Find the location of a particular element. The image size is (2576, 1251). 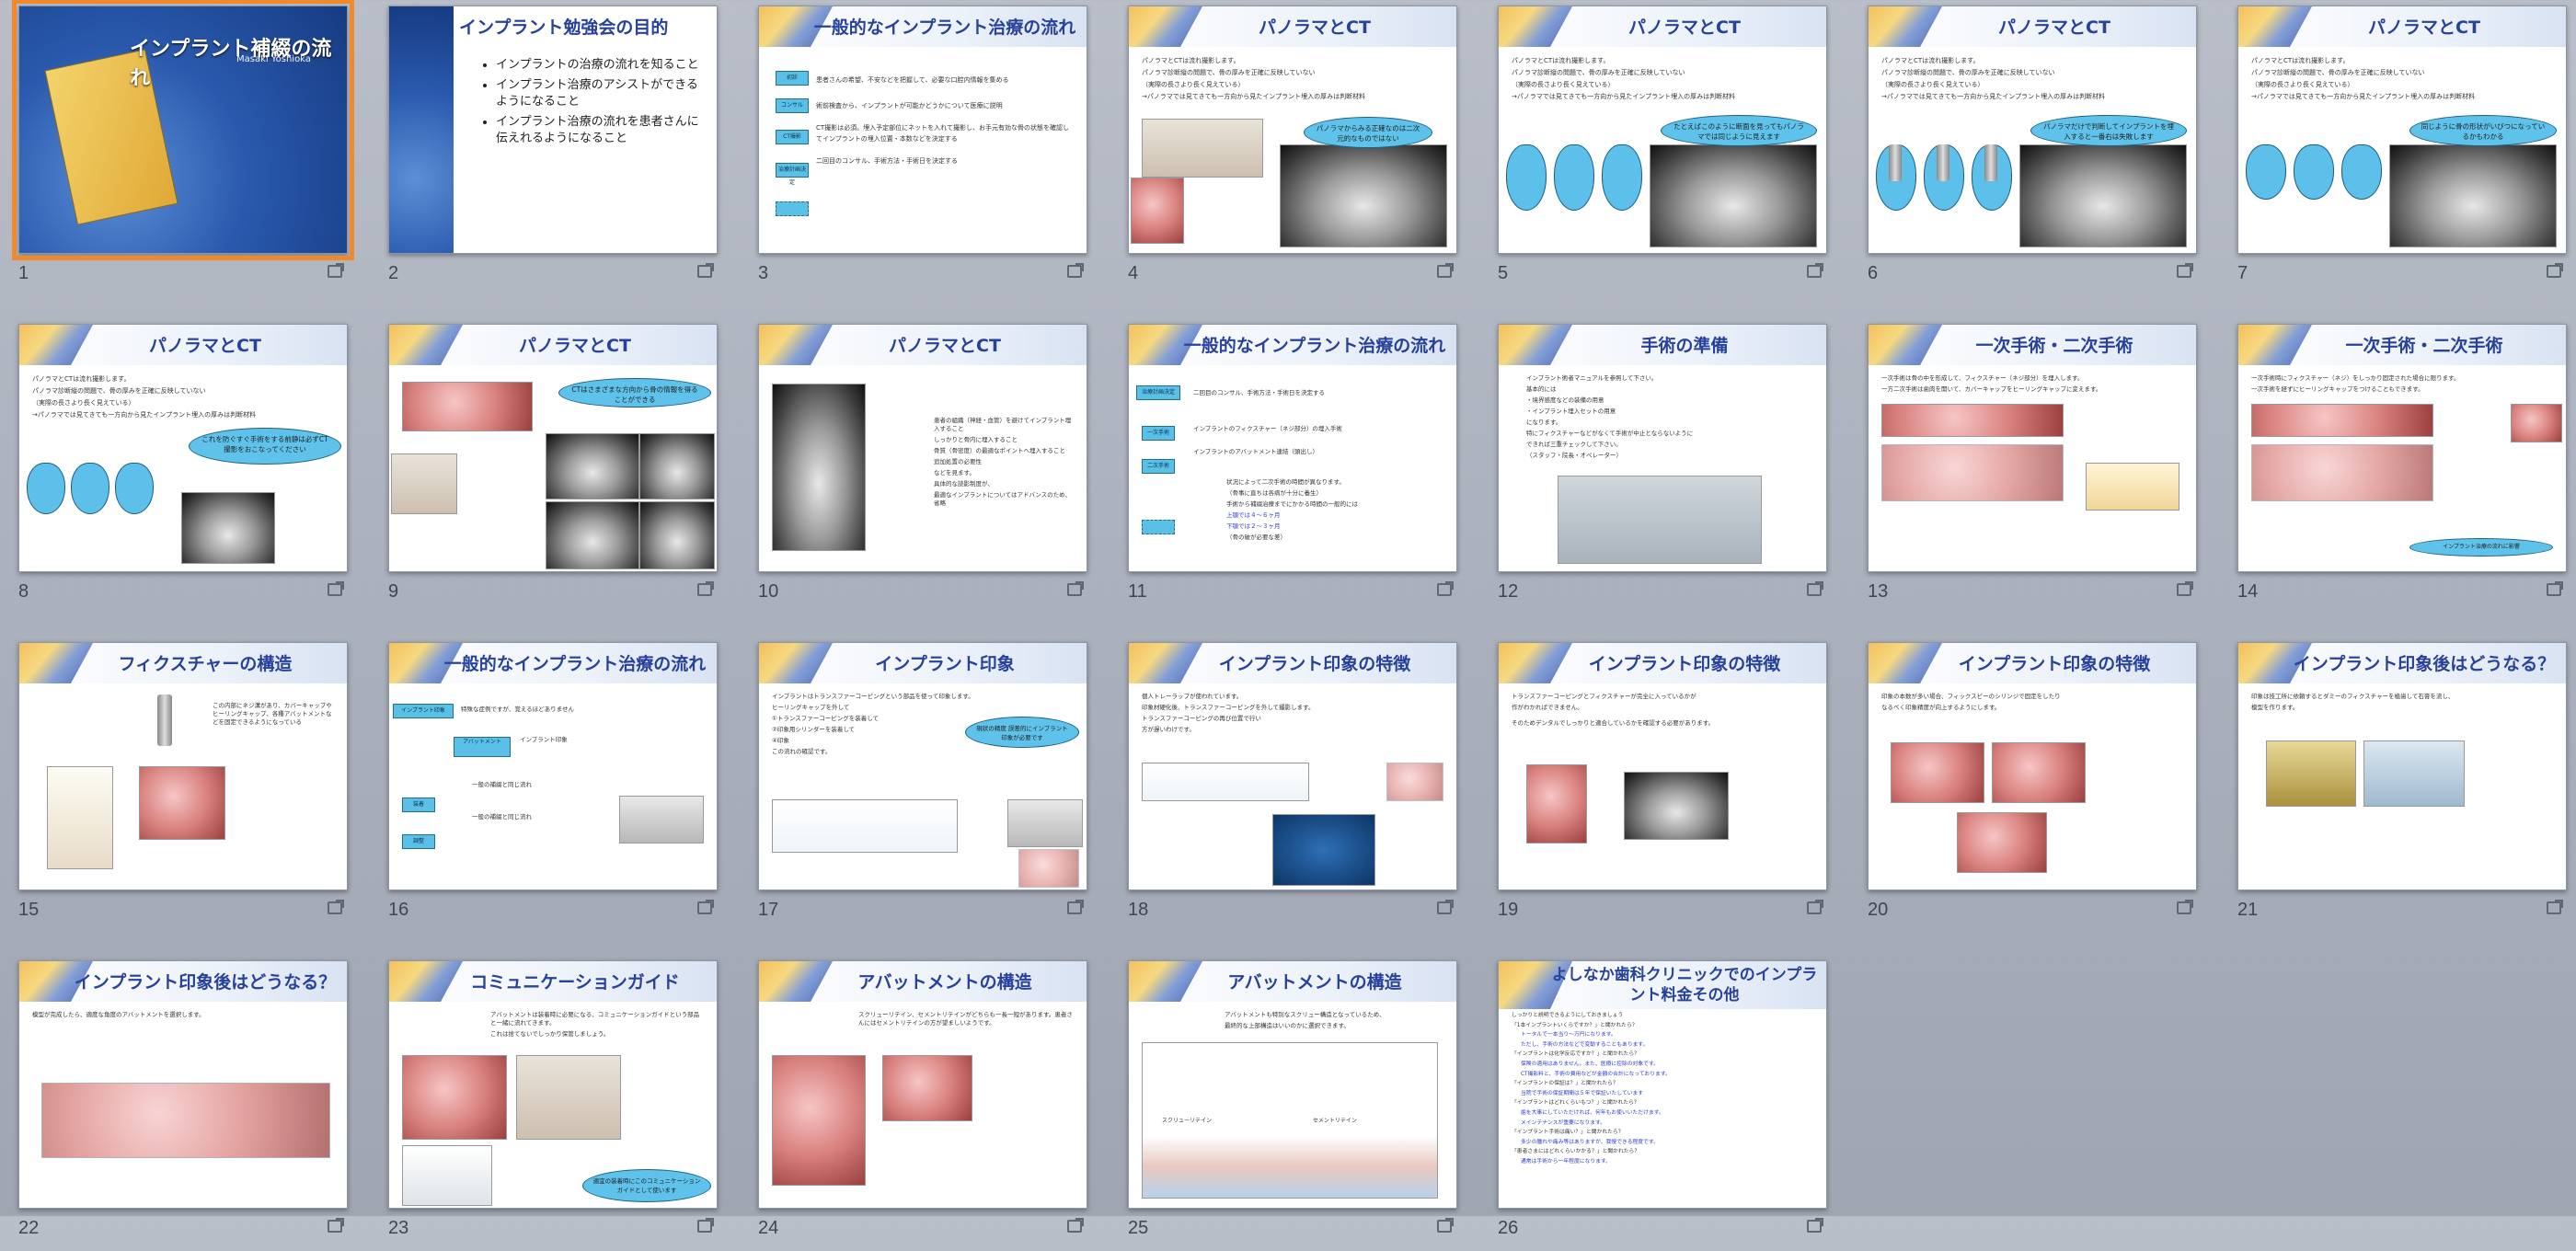

diagram-label: スクリューリテイン is located at coordinates (1187, 1121).